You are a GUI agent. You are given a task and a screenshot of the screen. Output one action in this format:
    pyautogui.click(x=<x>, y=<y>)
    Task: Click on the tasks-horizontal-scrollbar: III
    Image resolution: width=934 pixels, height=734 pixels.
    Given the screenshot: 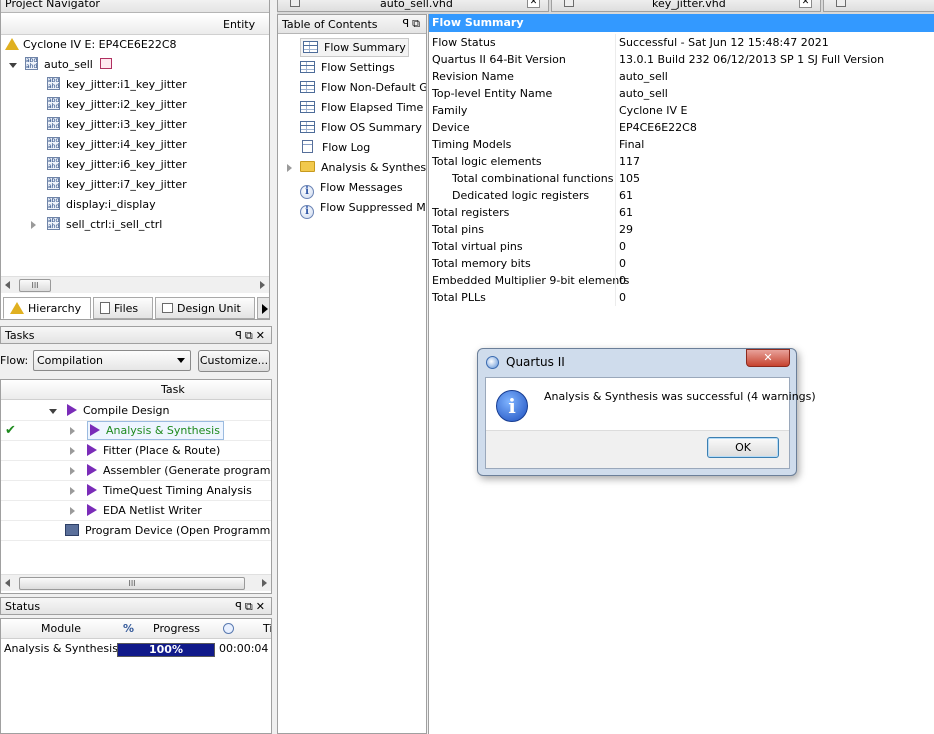 What is the action you would take?
    pyautogui.click(x=136, y=582)
    